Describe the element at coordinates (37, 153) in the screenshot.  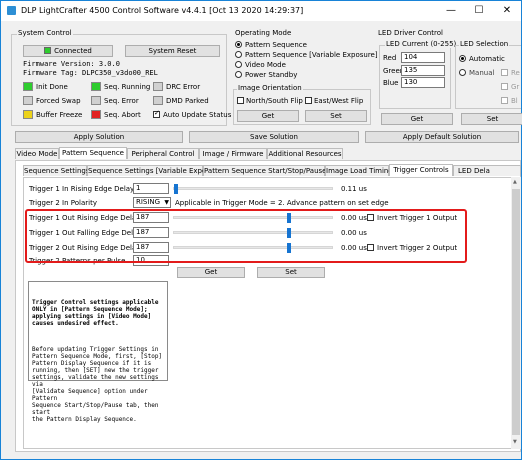
I see `tab-video-mode: Video Mode` at that location.